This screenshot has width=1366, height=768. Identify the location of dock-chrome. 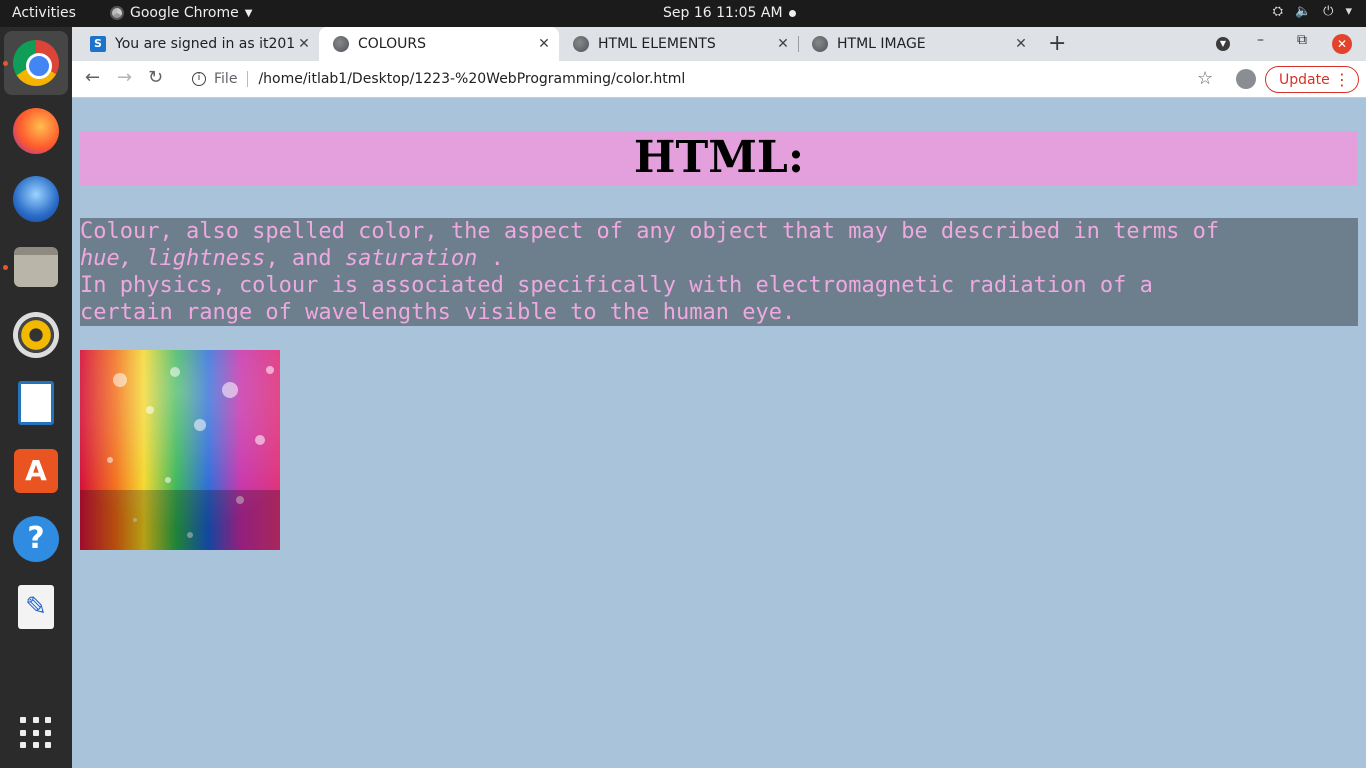
(36, 63).